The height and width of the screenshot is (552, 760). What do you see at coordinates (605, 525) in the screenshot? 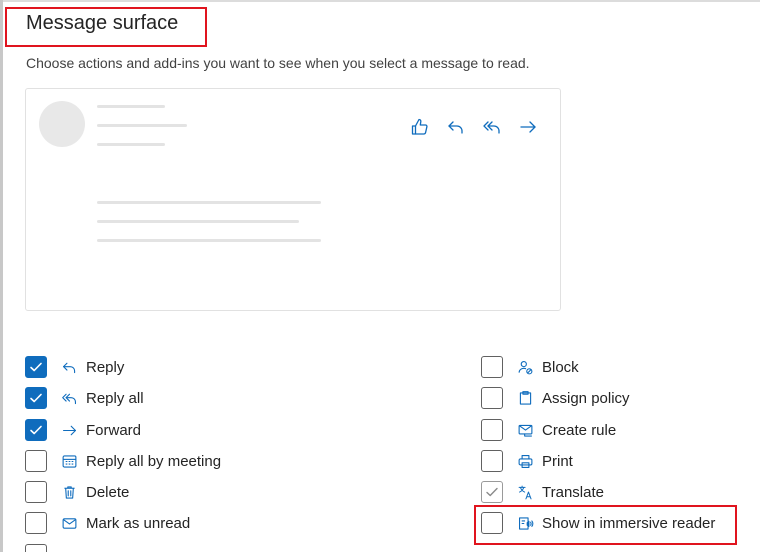
I see `immersive-reader-highlight-box` at bounding box center [605, 525].